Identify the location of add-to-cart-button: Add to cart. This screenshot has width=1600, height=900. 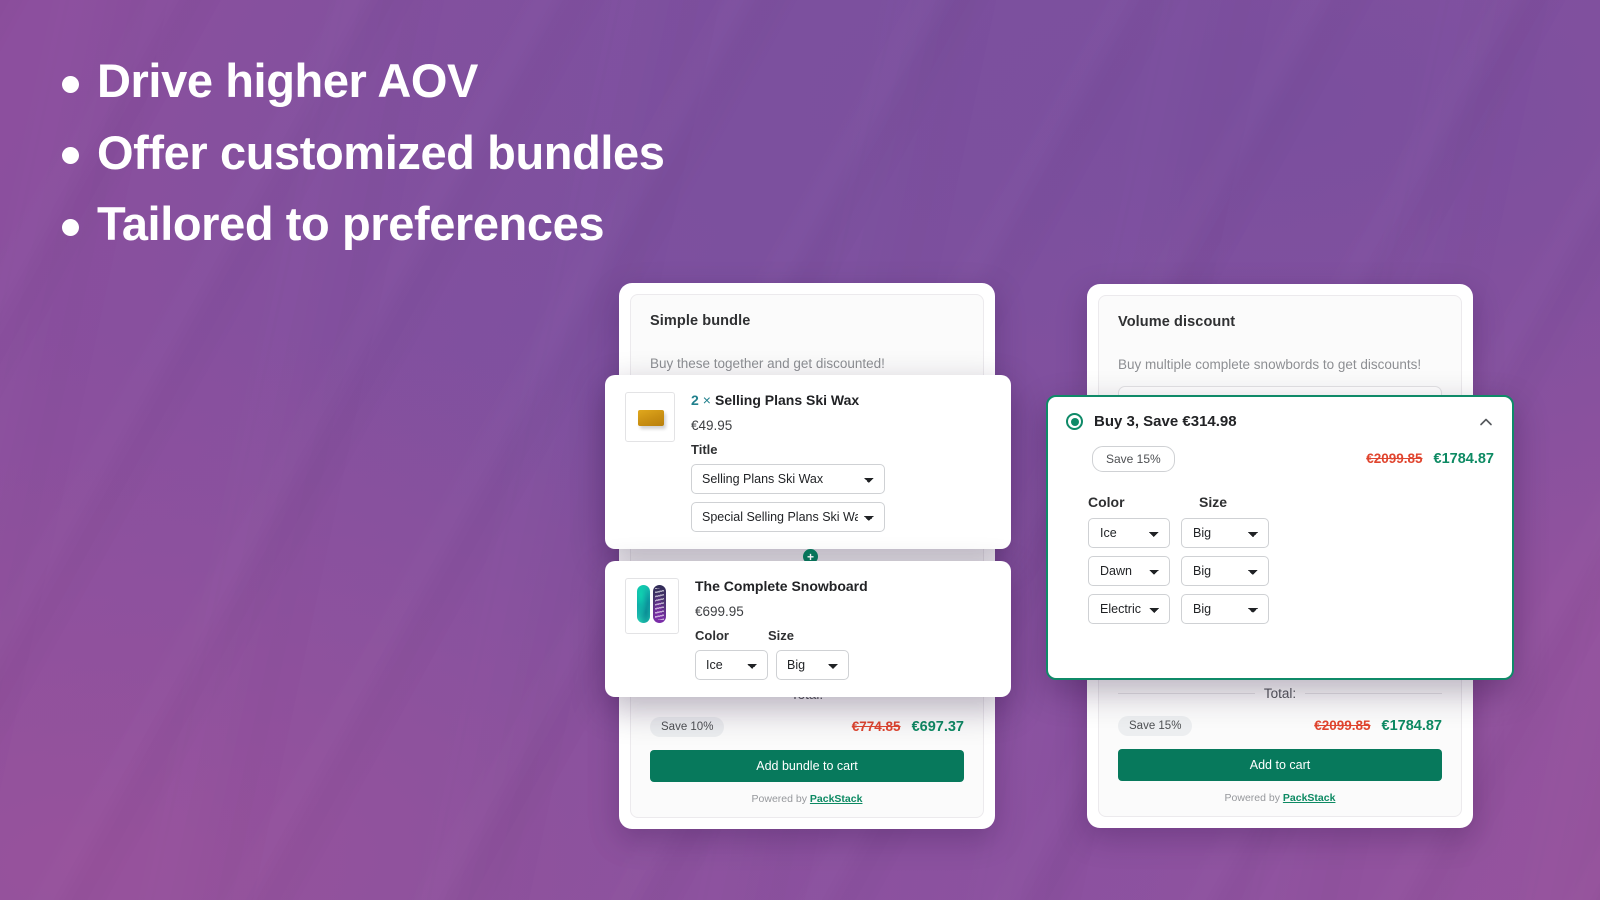
(1280, 765).